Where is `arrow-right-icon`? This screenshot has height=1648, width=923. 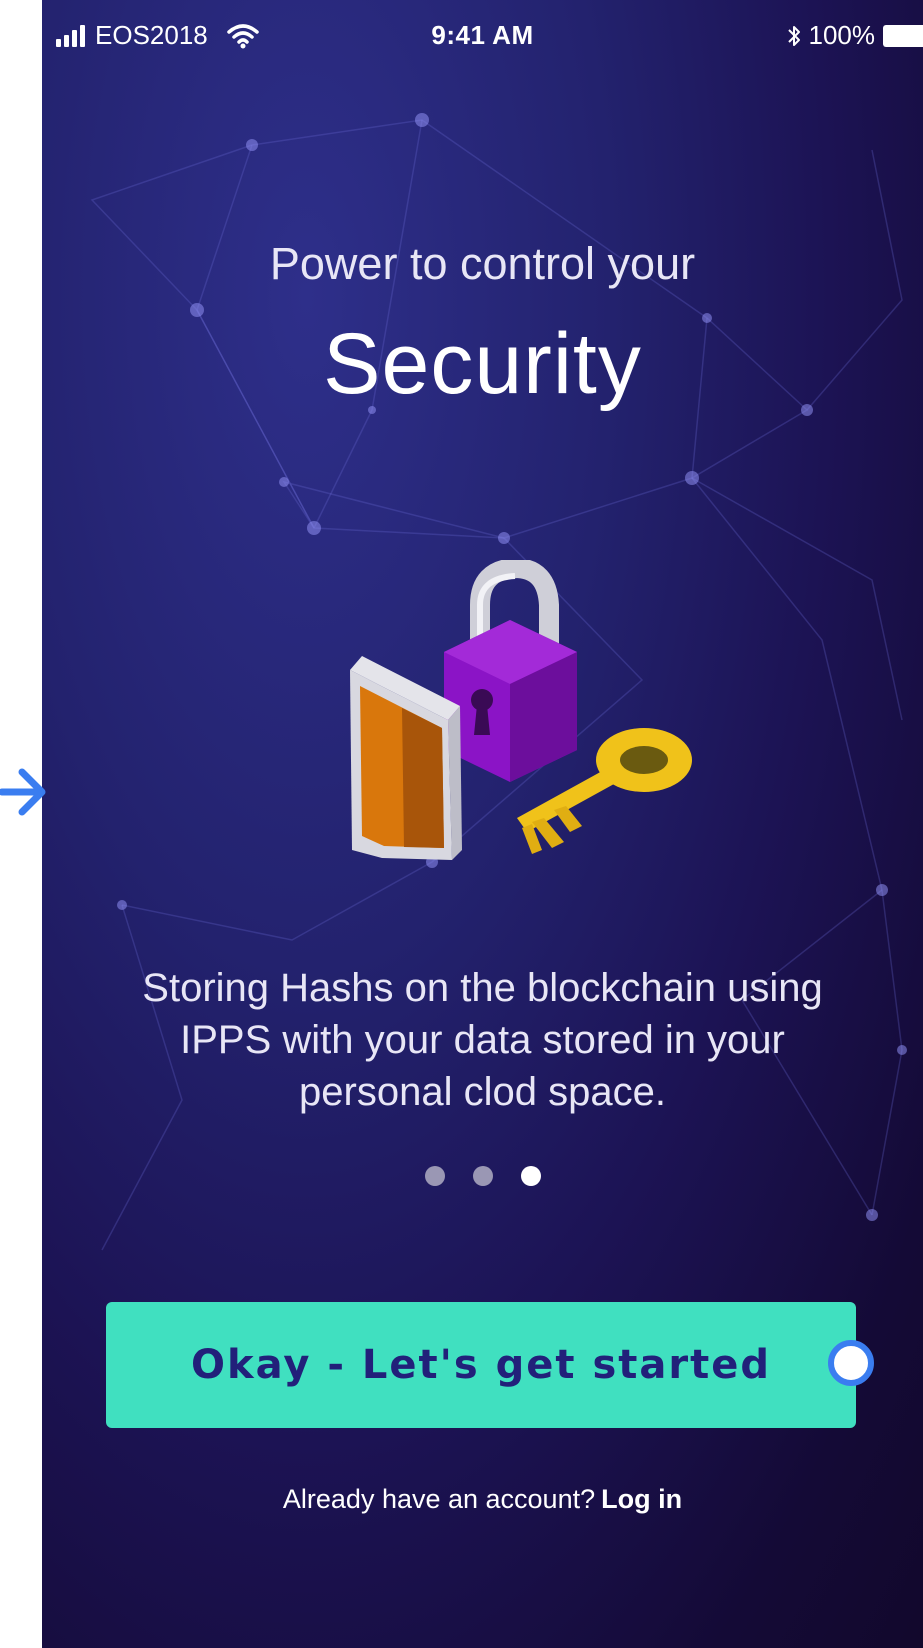
arrow-right-icon is located at coordinates (23, 792).